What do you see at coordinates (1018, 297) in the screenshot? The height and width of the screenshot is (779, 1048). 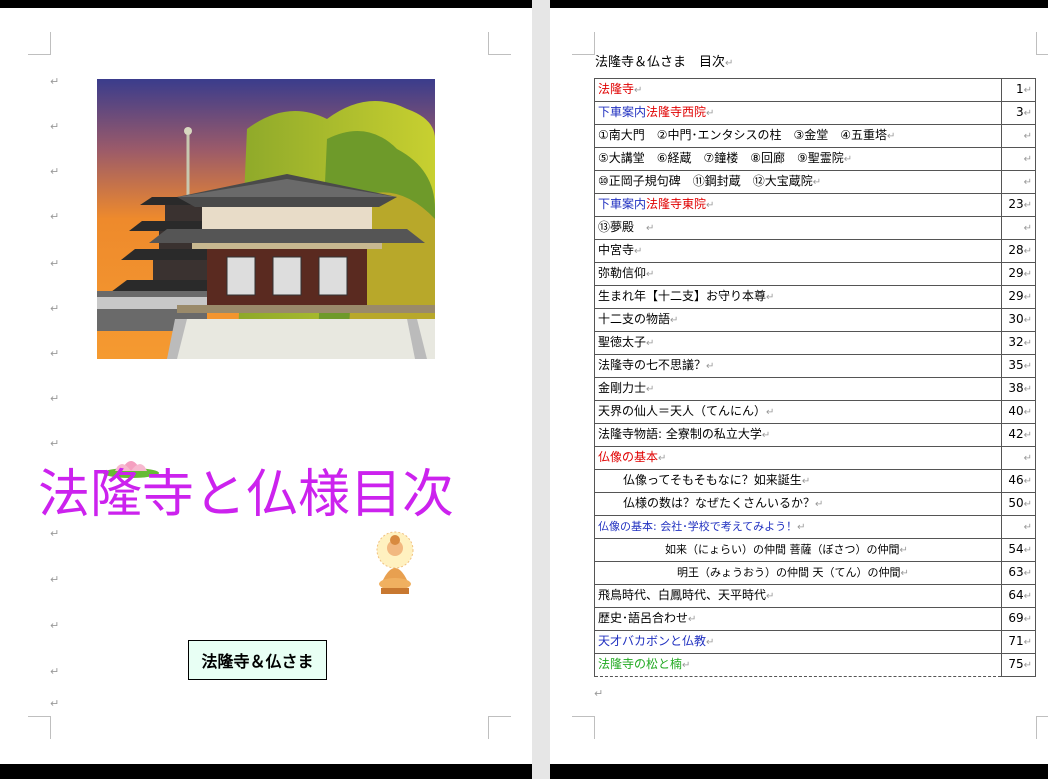 I see `toc-entry-page: 29↵` at bounding box center [1018, 297].